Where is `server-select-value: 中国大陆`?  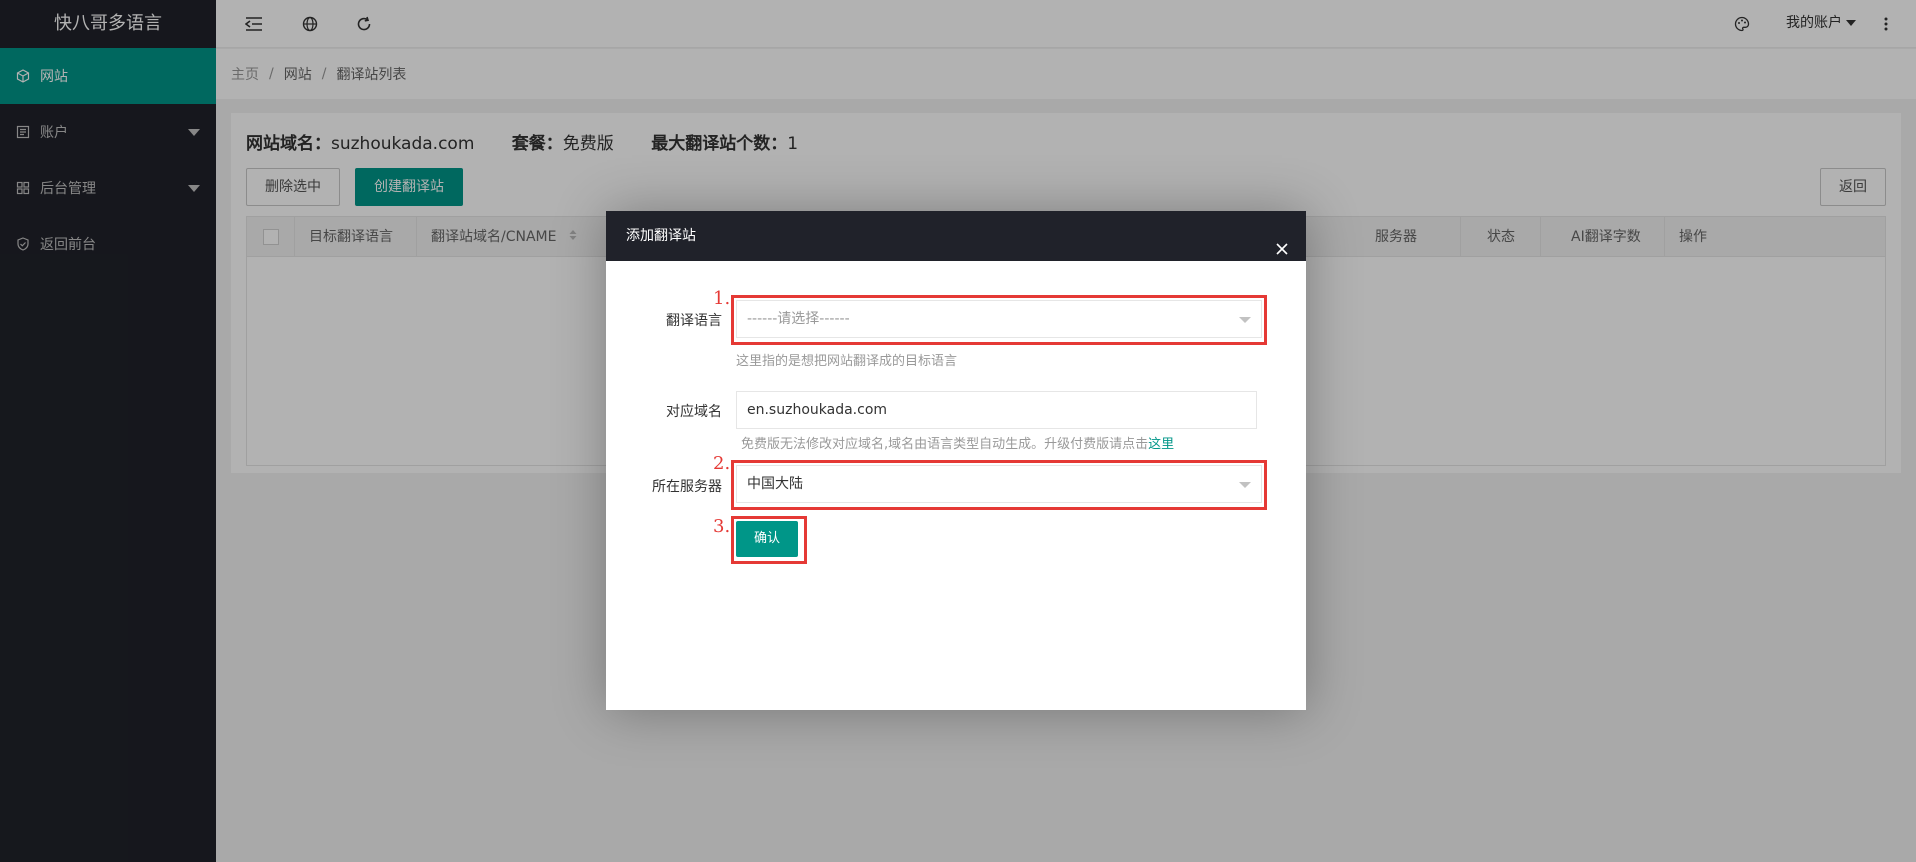 server-select-value: 中国大陆 is located at coordinates (775, 484).